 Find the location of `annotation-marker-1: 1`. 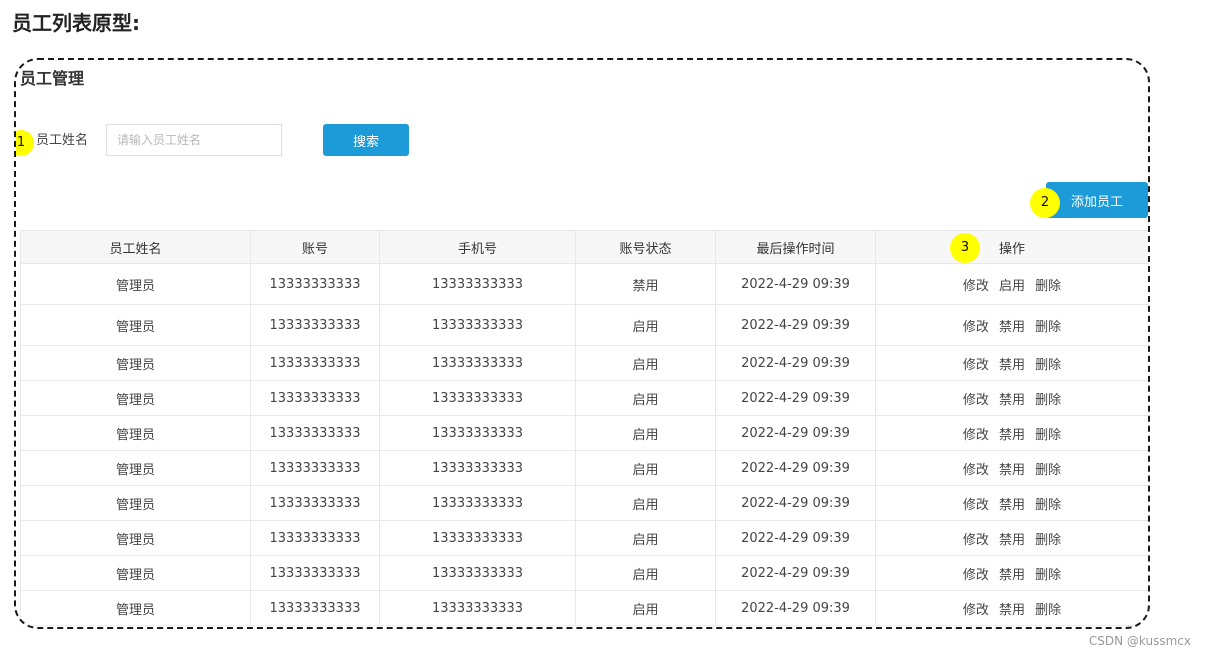

annotation-marker-1: 1 is located at coordinates (25, 143).